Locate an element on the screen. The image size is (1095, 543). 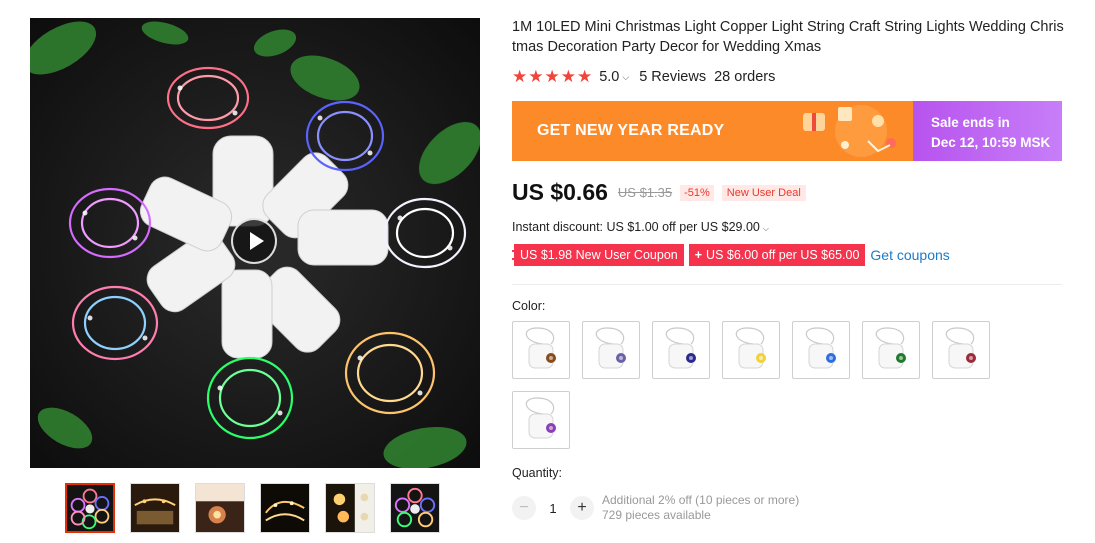
price-row: US $0.66 US $1.35 -51% New User Deal is located at coordinates (659, 192).